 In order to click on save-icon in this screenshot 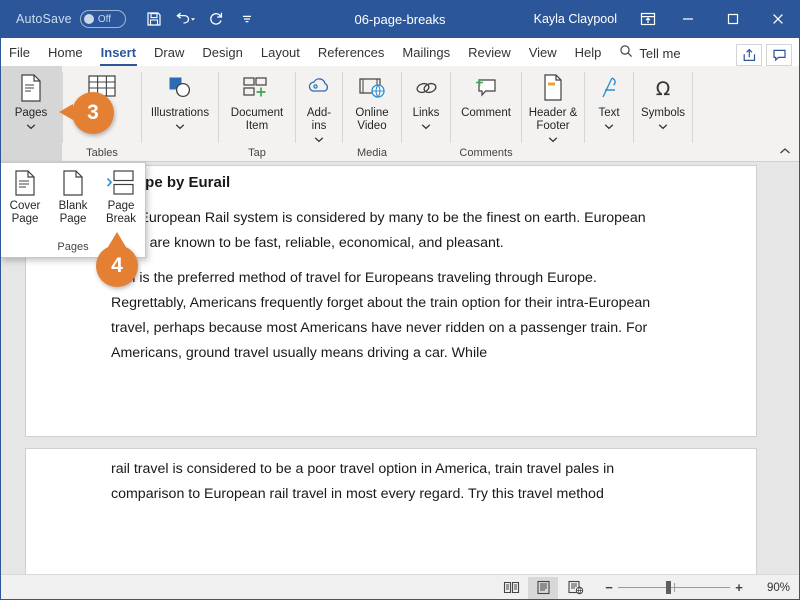, I will do `click(154, 19)`.